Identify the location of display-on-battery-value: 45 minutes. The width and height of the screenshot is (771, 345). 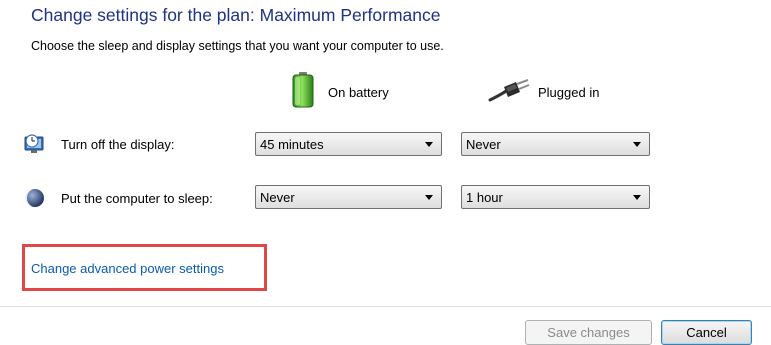
(292, 144).